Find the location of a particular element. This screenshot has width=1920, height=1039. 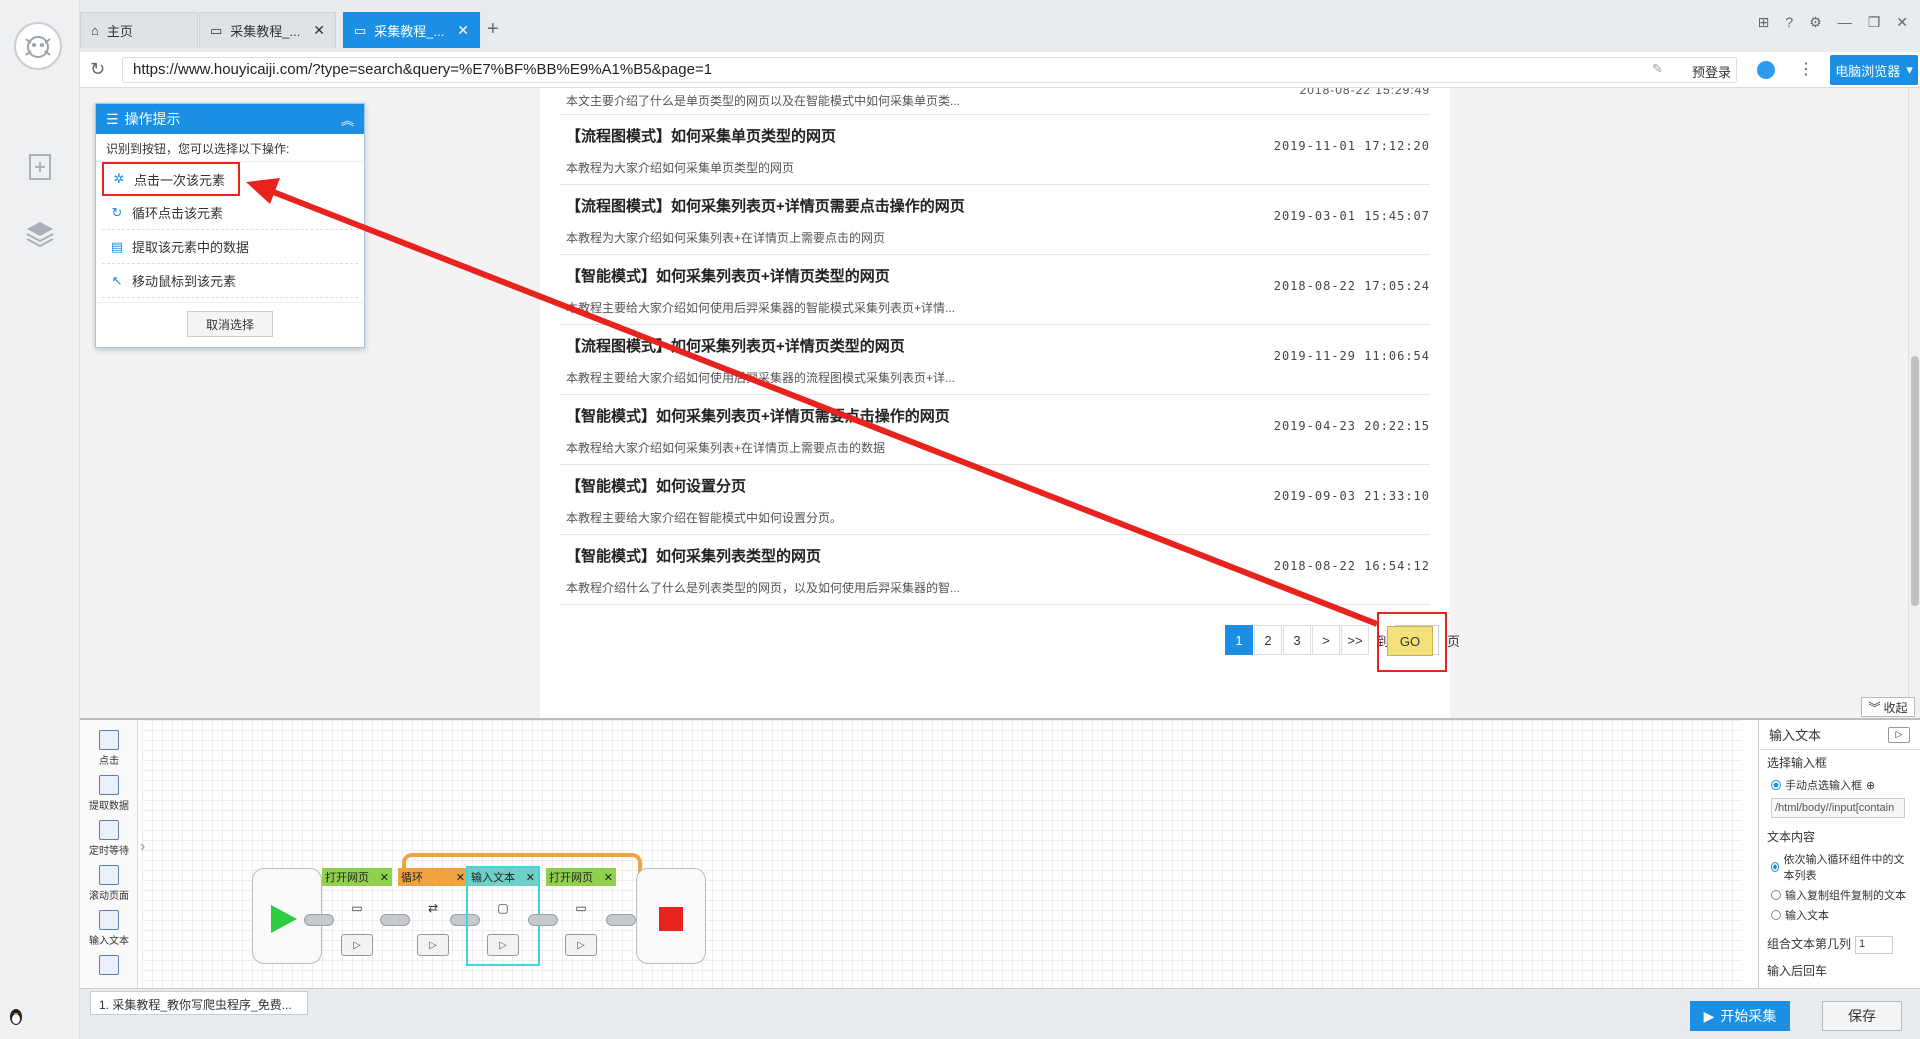

flow-node-input-text: 输入文本 ✕ ▢ ▷ is located at coordinates (503, 916).